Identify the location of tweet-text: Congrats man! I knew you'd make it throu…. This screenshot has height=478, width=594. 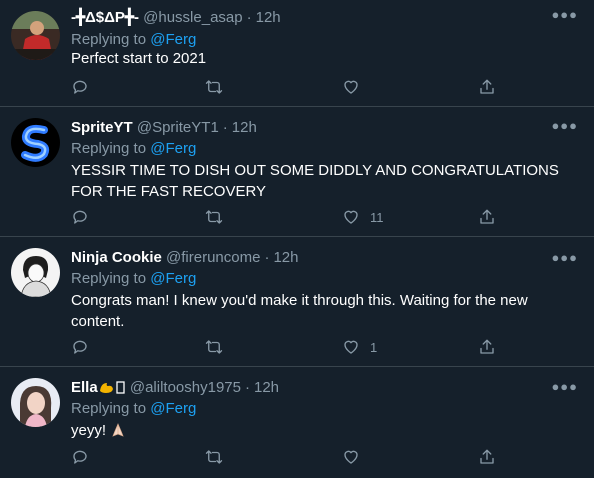
(299, 311).